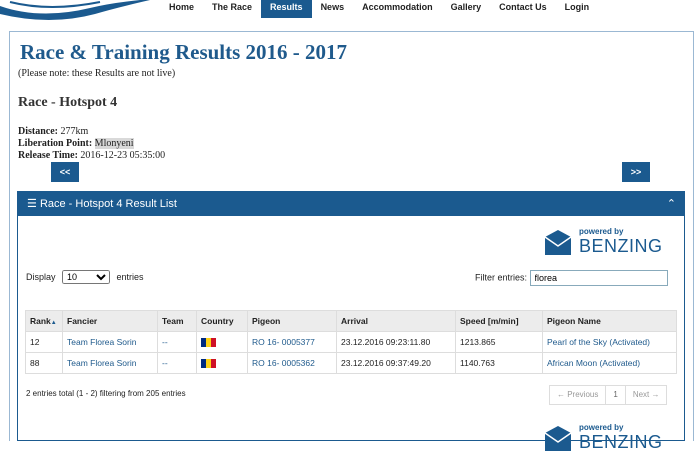 Image resolution: width=700 pixels, height=453 pixels. Describe the element at coordinates (609, 363) in the screenshot. I see `cell-pigeon-name-link: African Moon (Activated)` at that location.